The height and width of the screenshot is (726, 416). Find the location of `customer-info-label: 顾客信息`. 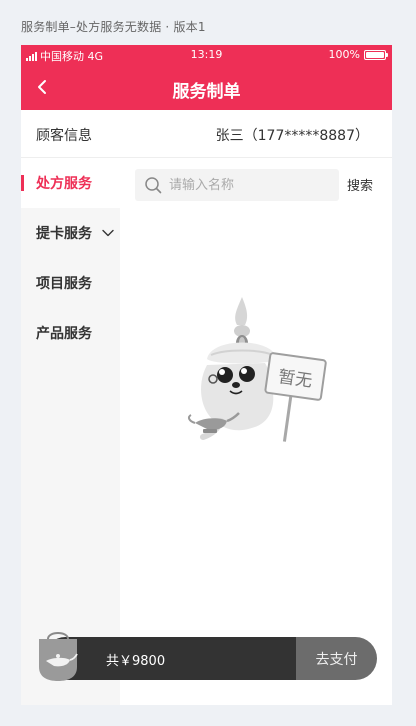

customer-info-label: 顾客信息 is located at coordinates (64, 136).